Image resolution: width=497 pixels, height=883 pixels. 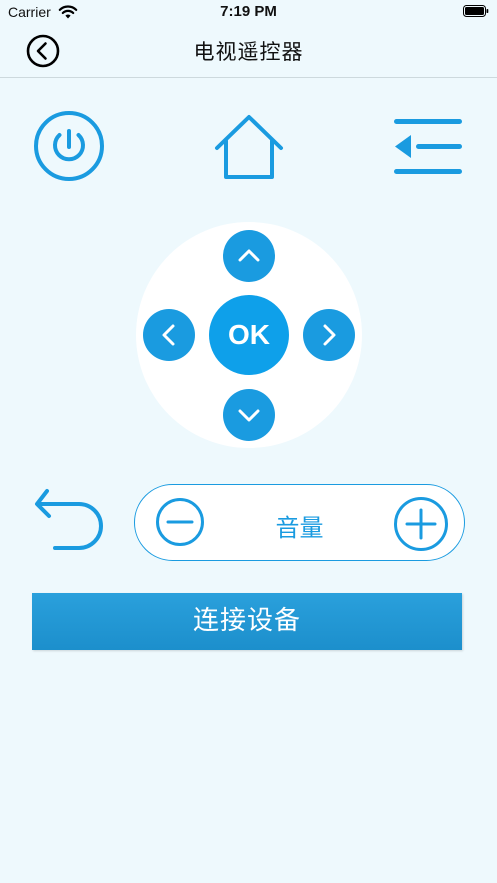 What do you see at coordinates (299, 522) in the screenshot?
I see `volume-control: 音量` at bounding box center [299, 522].